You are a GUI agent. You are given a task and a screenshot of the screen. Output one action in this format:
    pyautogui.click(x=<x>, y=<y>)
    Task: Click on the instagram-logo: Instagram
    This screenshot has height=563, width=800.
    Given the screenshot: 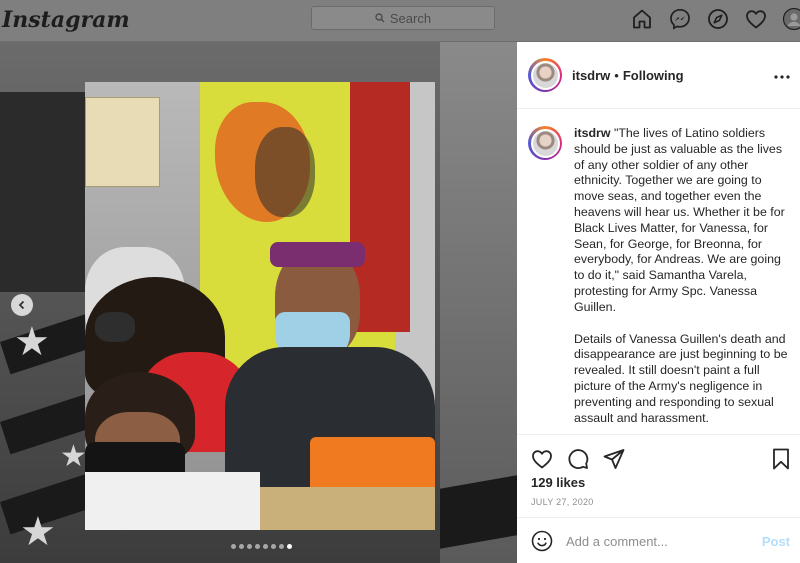 What is the action you would take?
    pyautogui.click(x=66, y=20)
    